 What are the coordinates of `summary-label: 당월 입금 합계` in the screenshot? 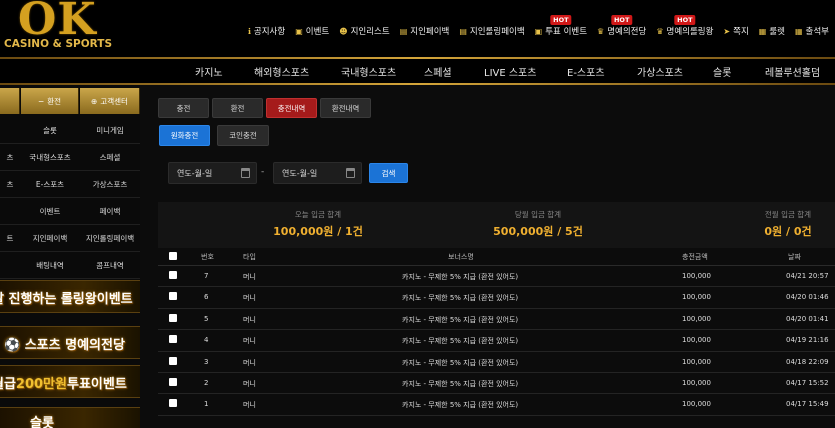 It's located at (538, 214).